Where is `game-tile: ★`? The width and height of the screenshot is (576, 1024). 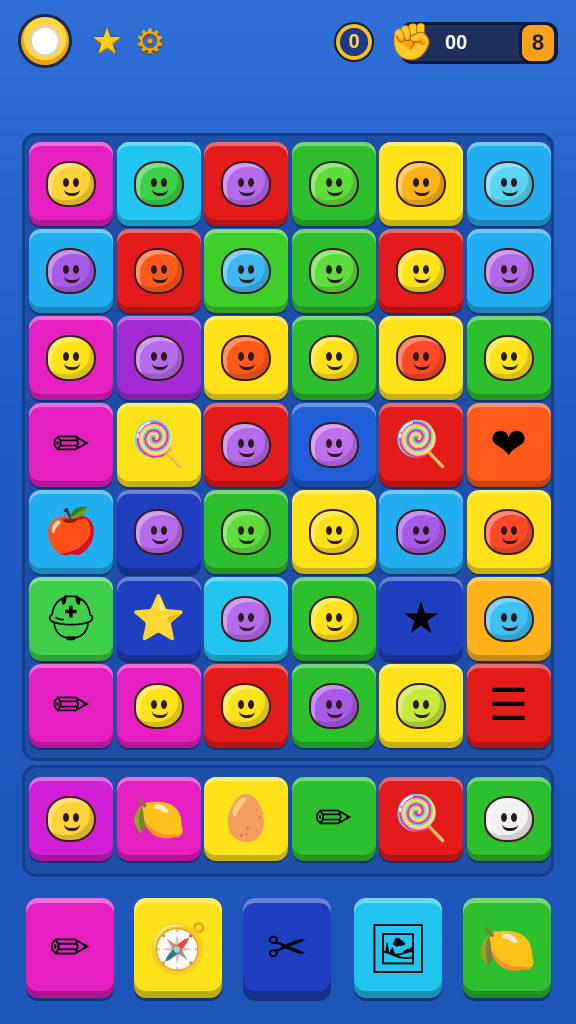
game-tile: ★ is located at coordinates (421, 619).